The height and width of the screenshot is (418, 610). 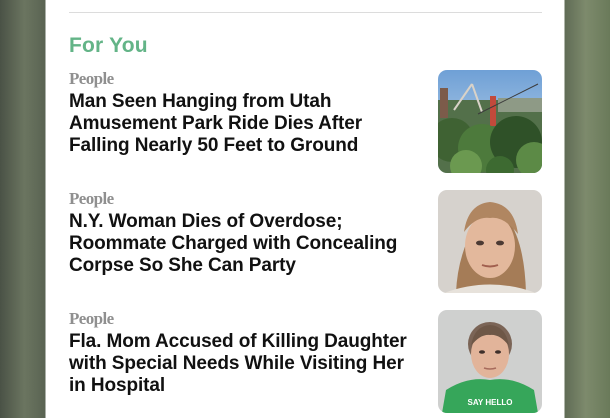 I want to click on amusement-park-photo, so click(x=490, y=121).